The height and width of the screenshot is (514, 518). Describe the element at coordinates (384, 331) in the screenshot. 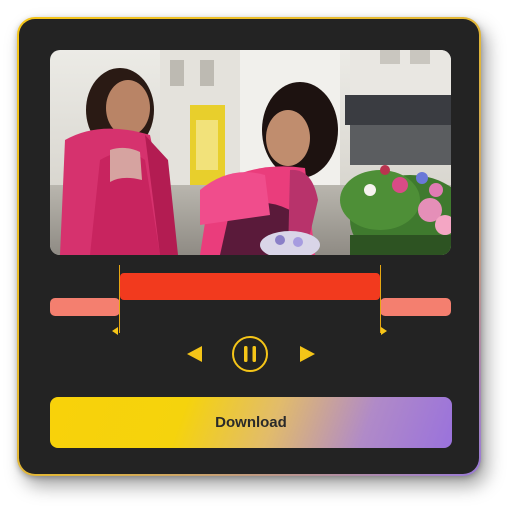

I see `trim-end-handle-tip-icon` at that location.